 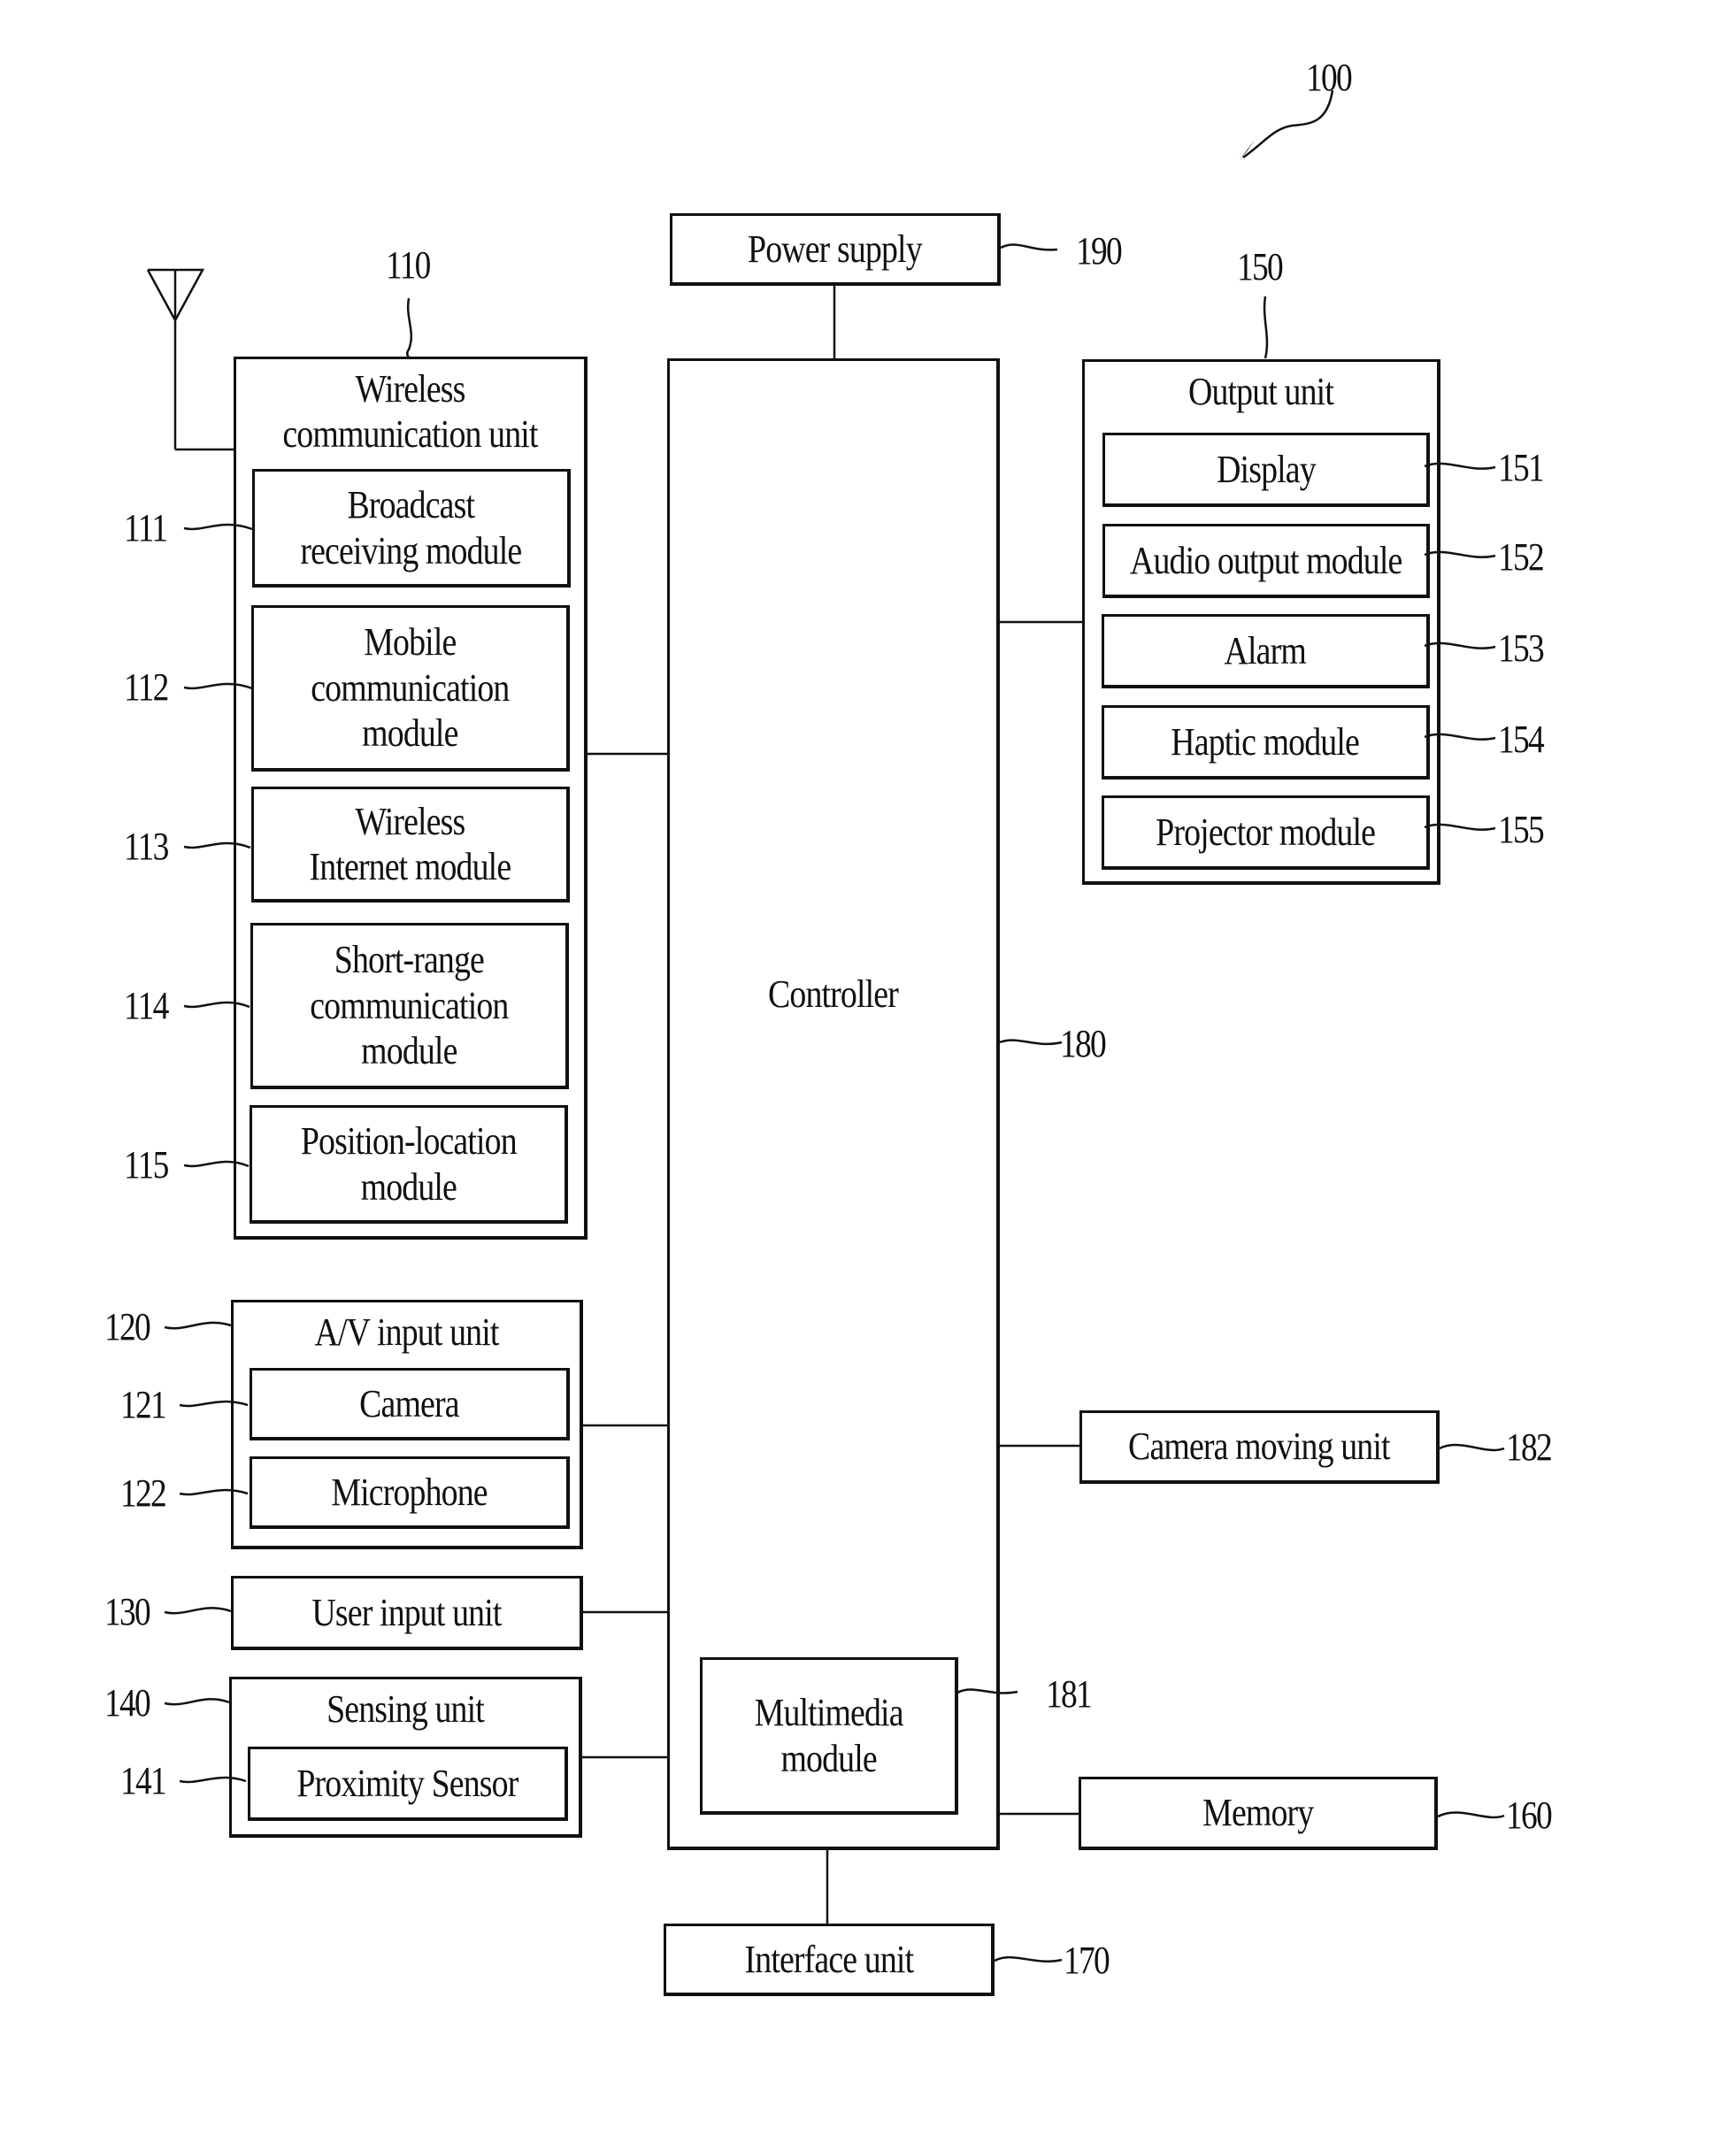 I want to click on multimedia-module-box: Multimedia module, so click(x=829, y=1736).